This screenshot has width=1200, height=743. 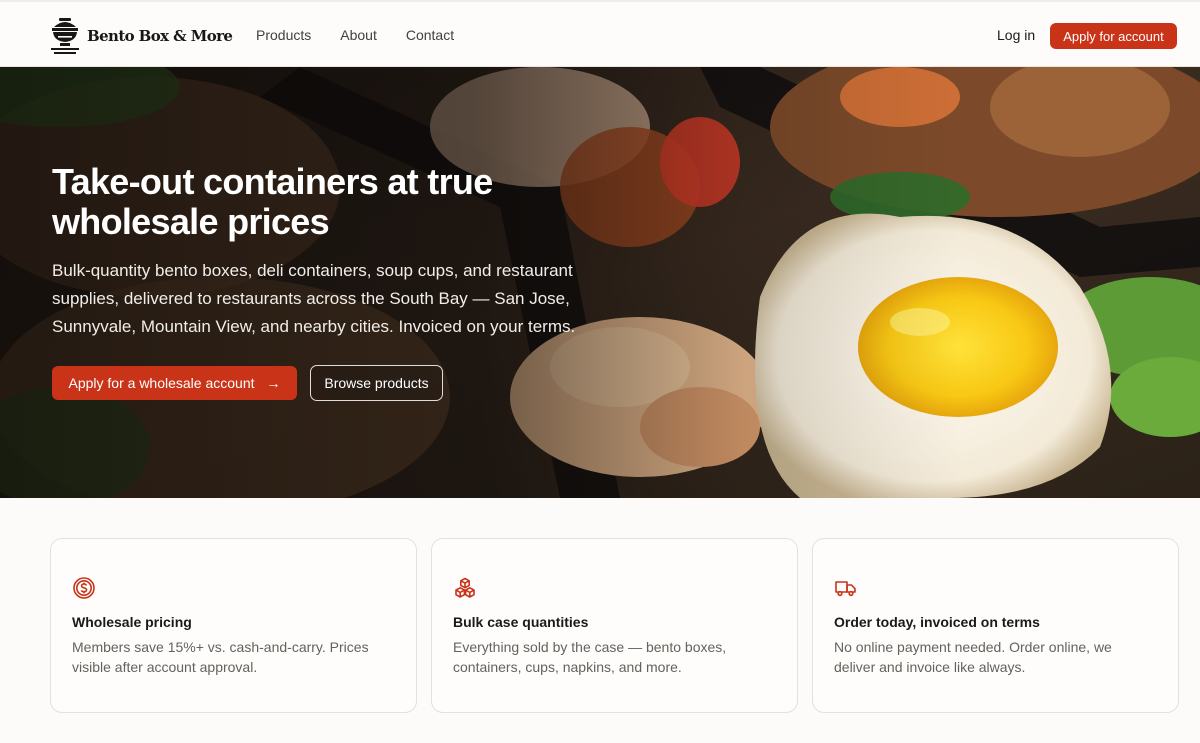 I want to click on boxes-icon, so click(x=465, y=587).